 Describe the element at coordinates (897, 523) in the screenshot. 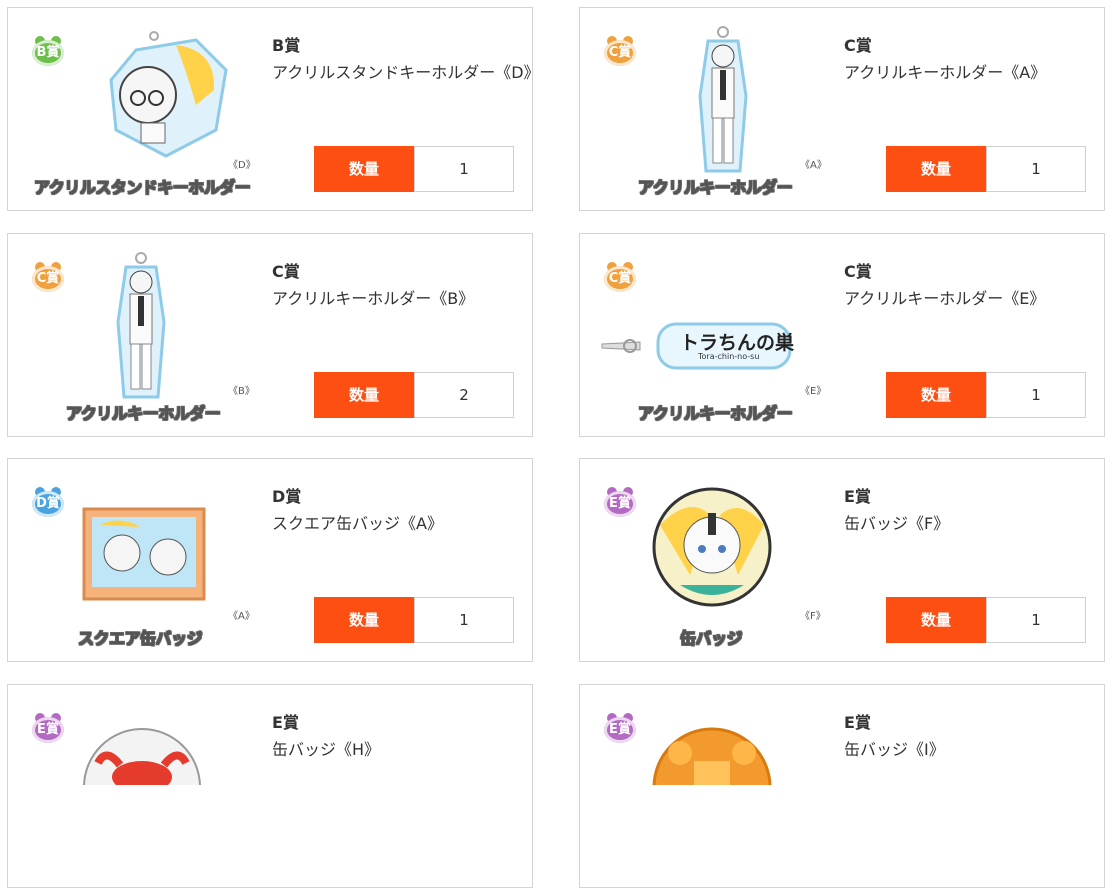

I see `prize-name: 缶バッジ《F》` at that location.